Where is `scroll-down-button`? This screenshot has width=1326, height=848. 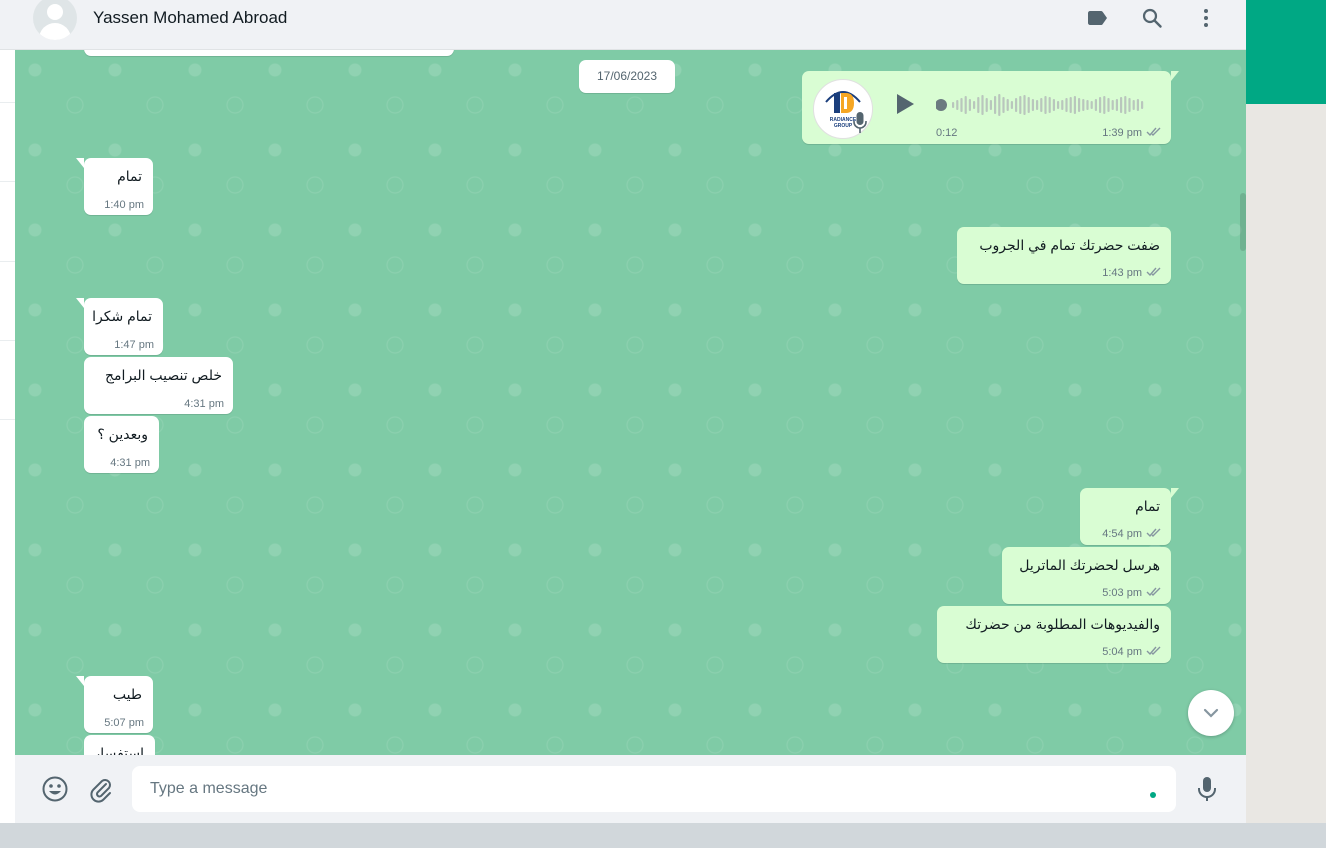
scroll-down-button is located at coordinates (1211, 713).